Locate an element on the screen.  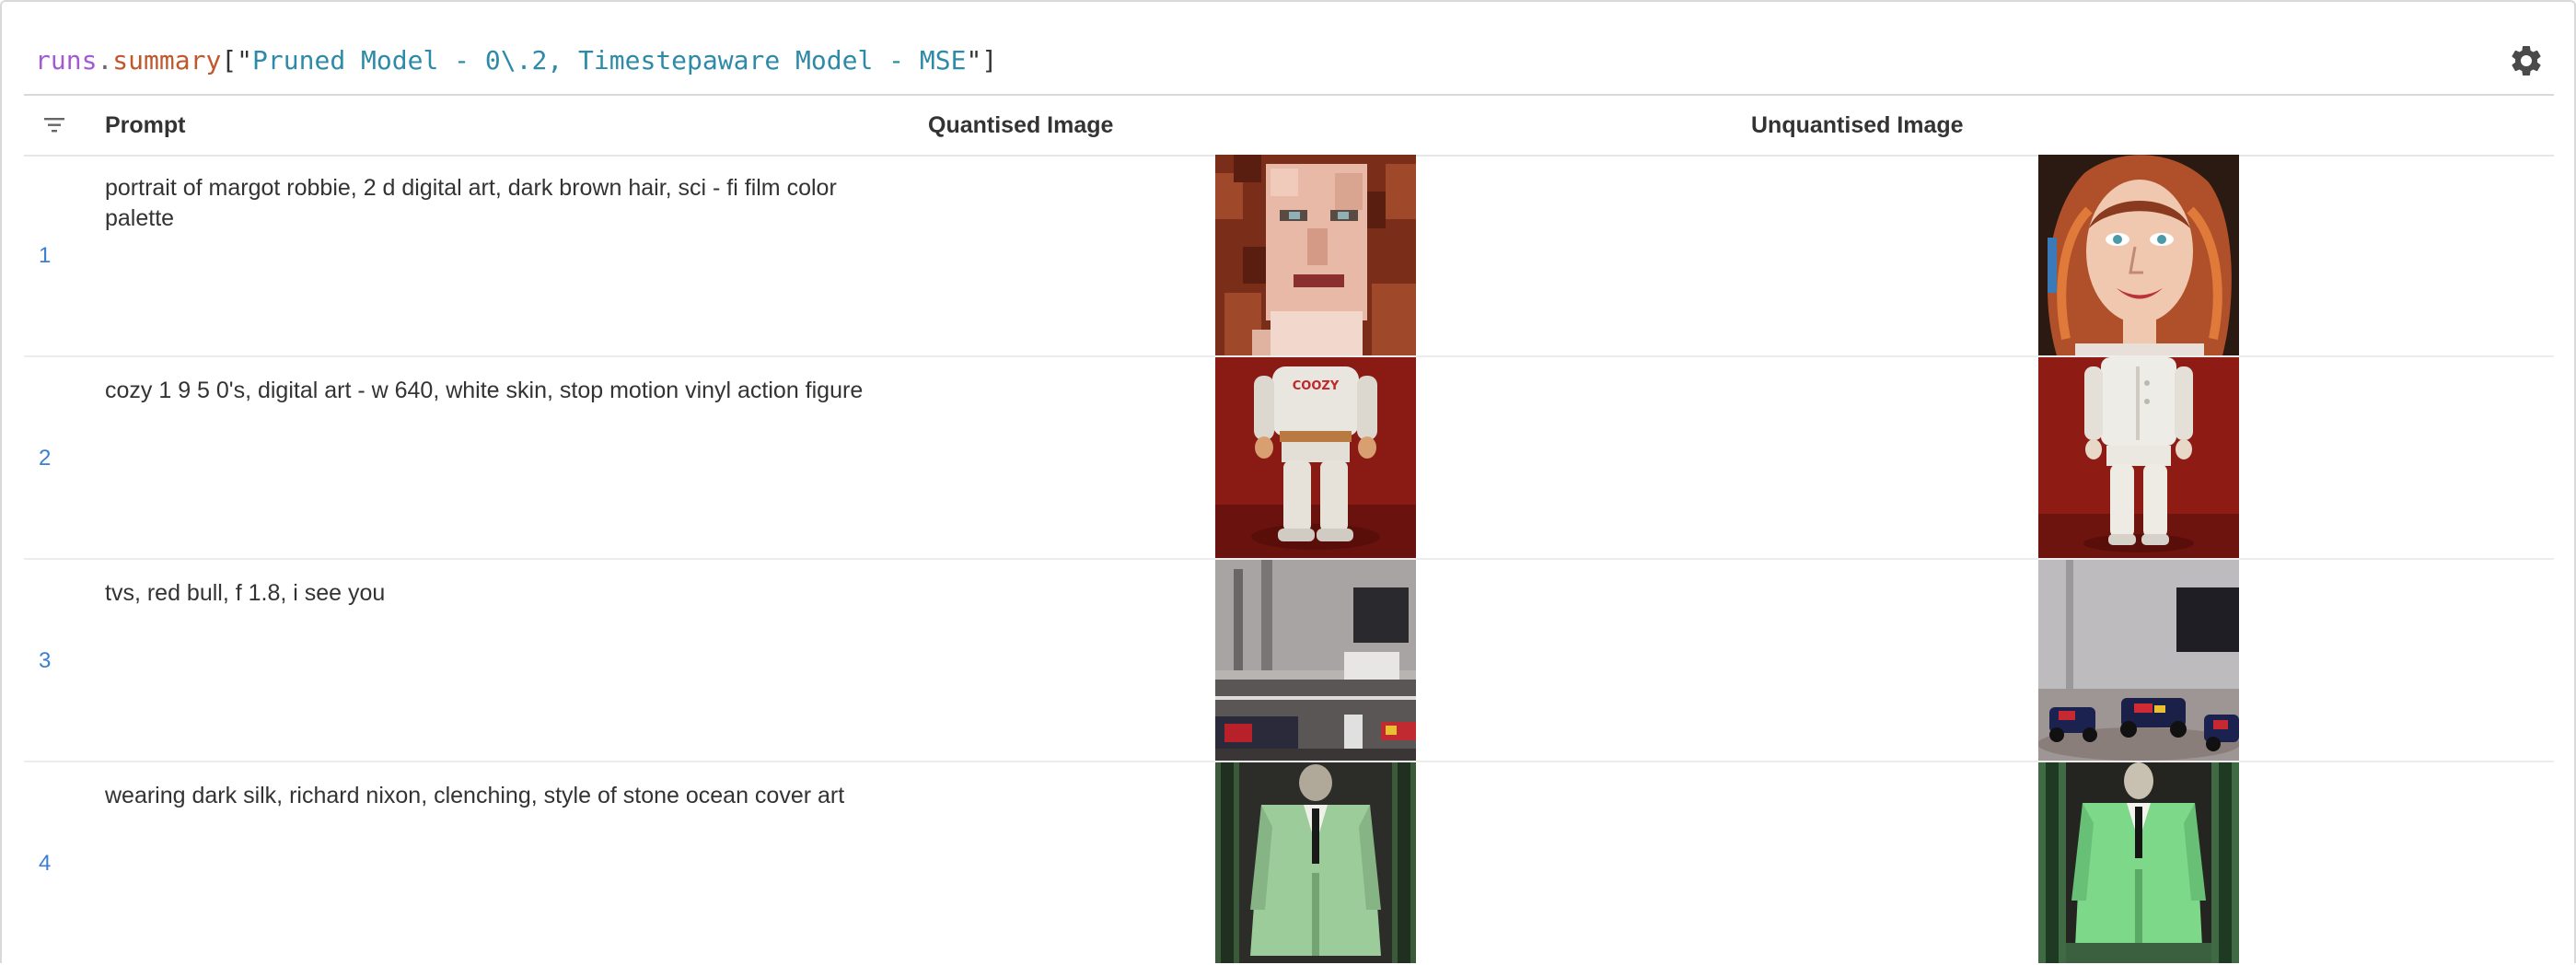
filter-icon is located at coordinates (54, 125).